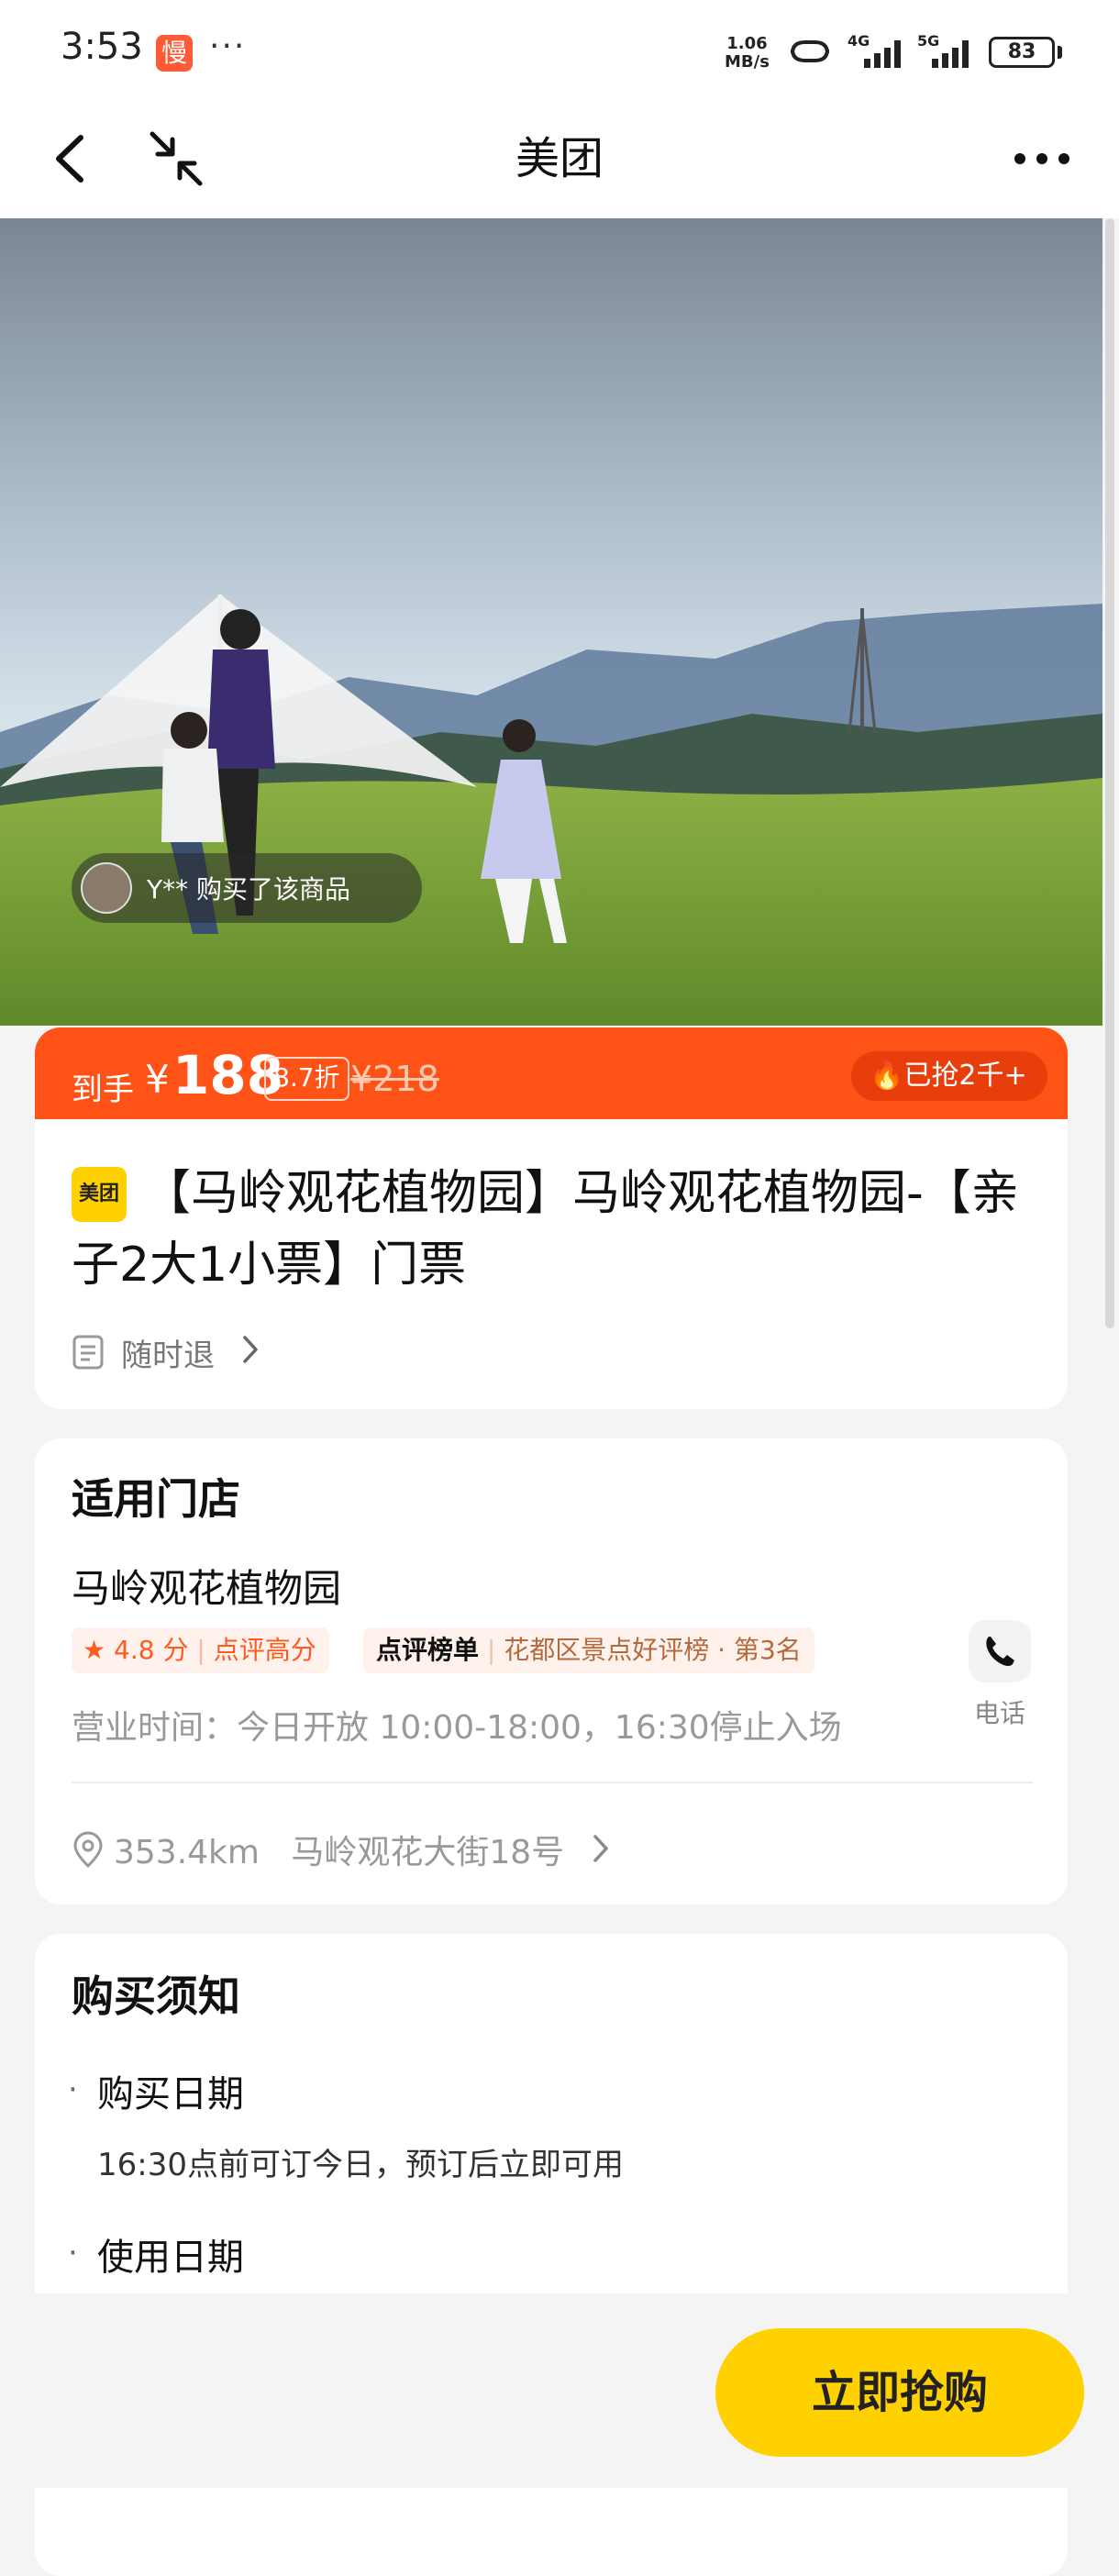  What do you see at coordinates (88, 1352) in the screenshot?
I see `document-icon` at bounding box center [88, 1352].